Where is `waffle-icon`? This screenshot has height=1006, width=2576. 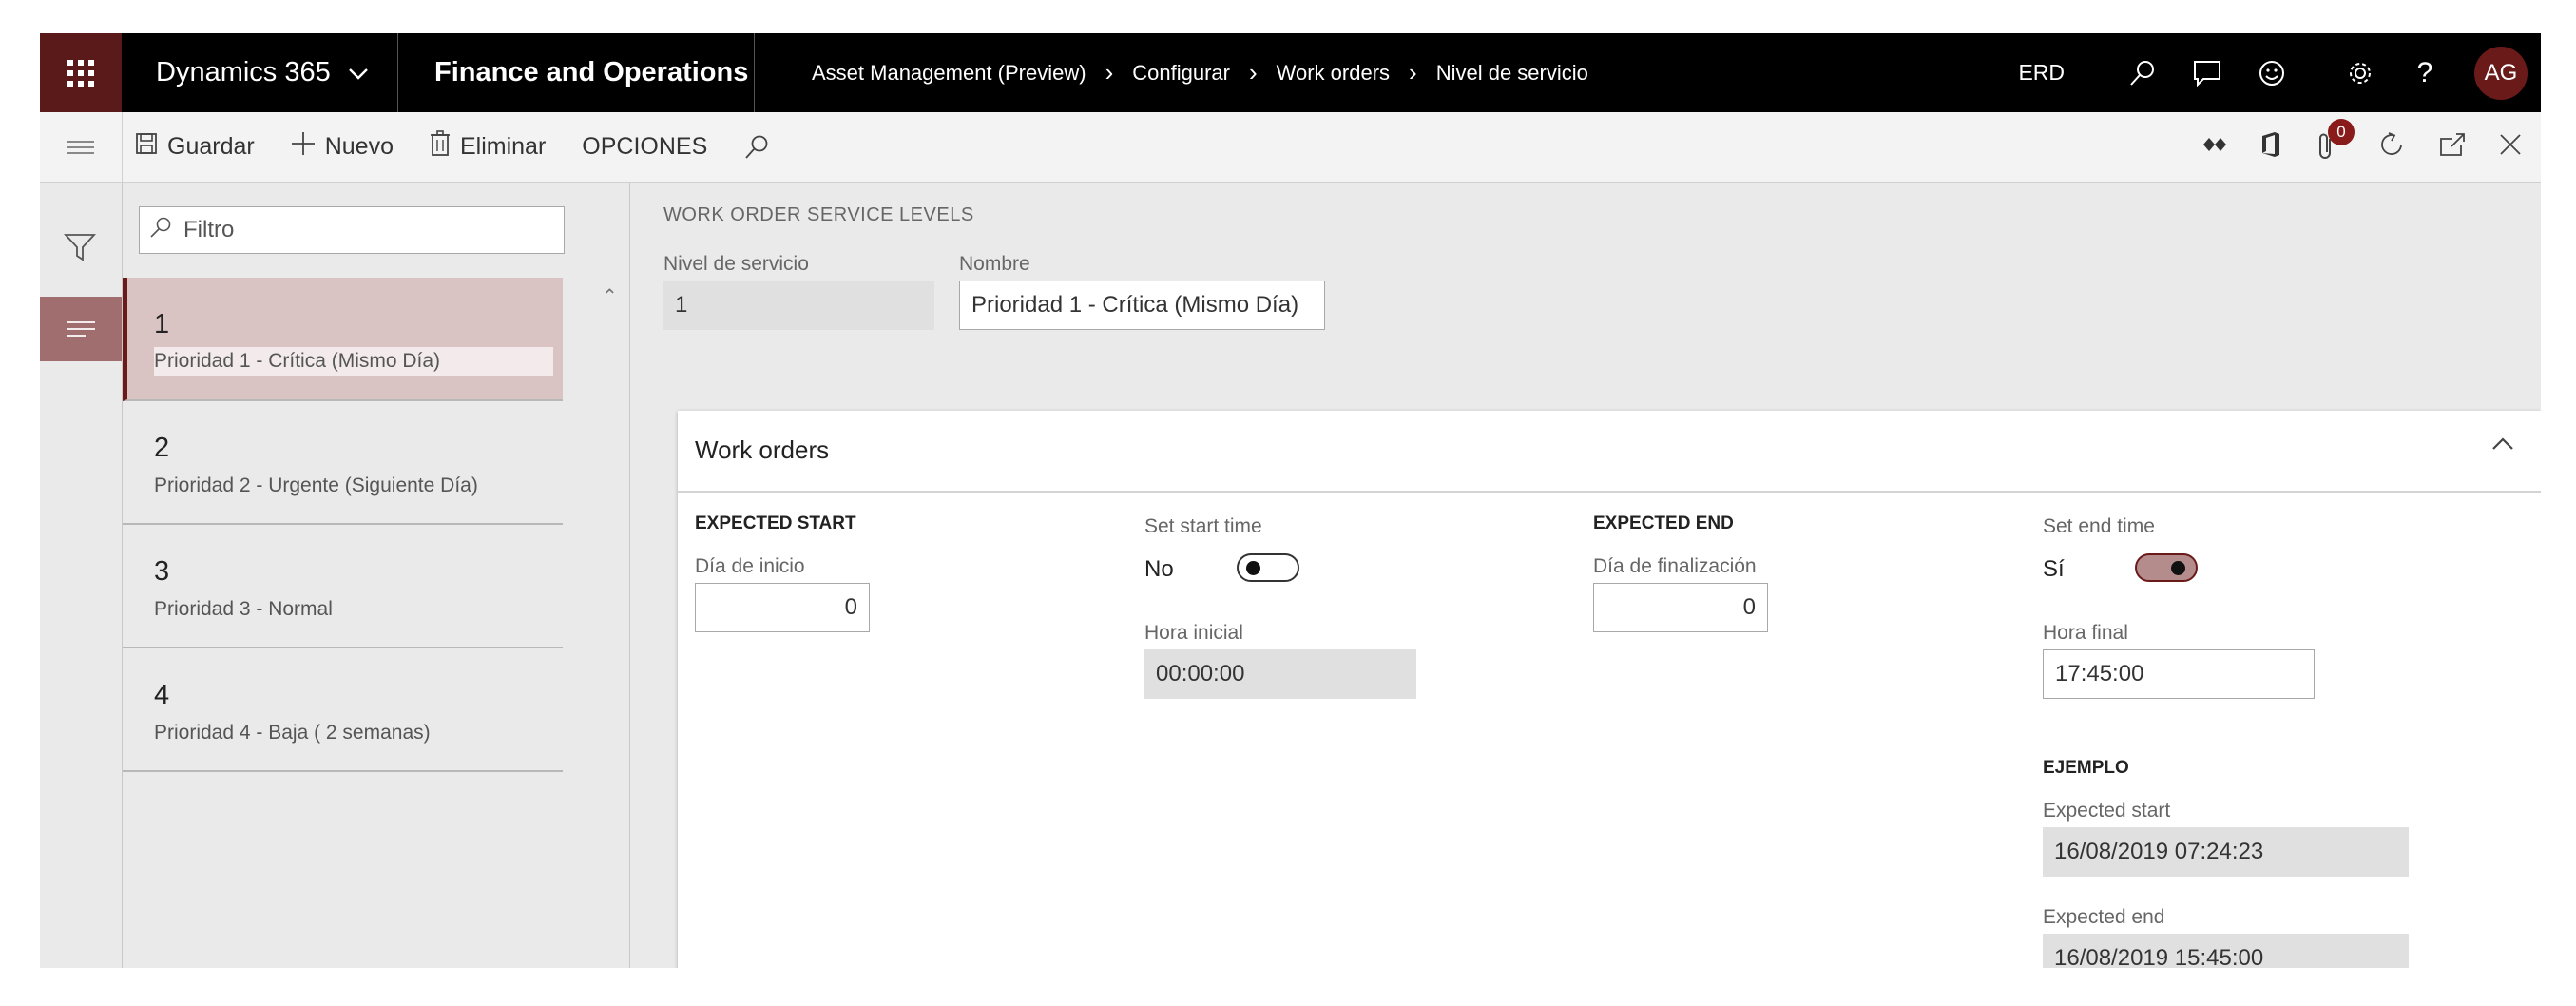 waffle-icon is located at coordinates (81, 72).